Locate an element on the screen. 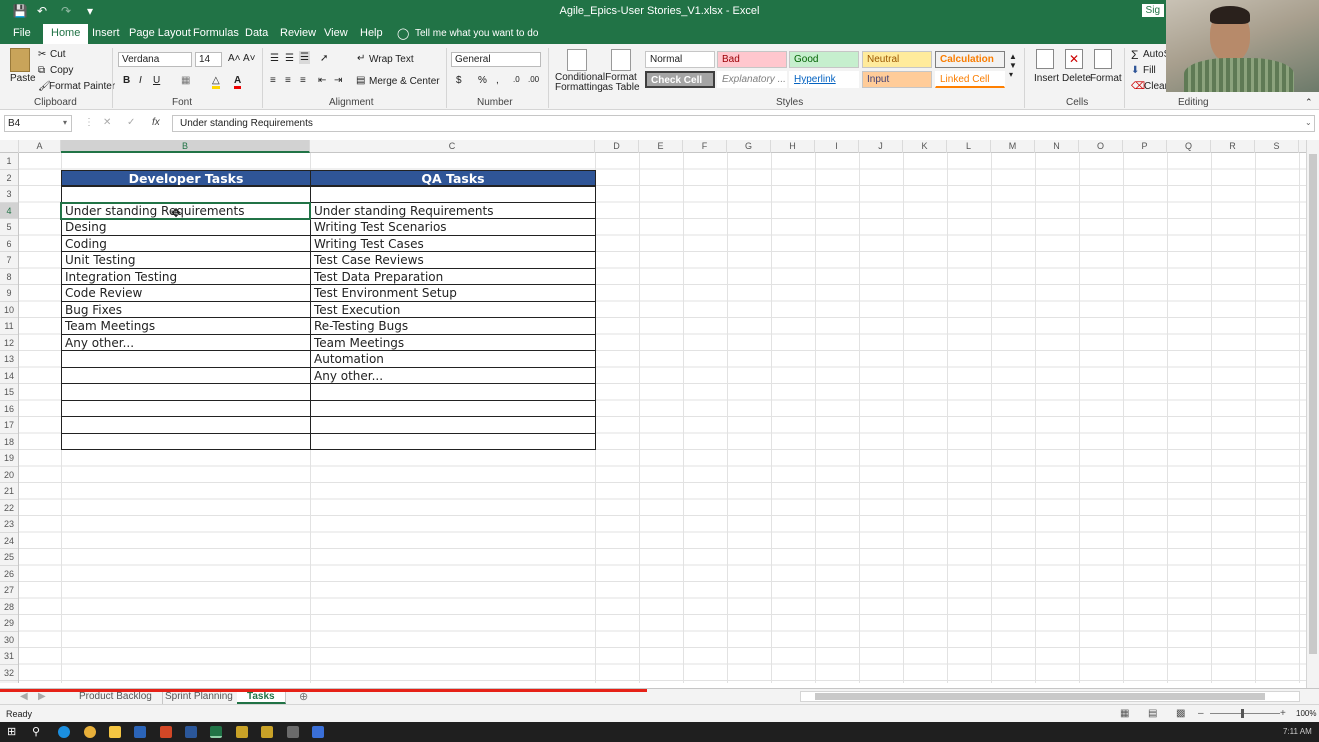 The image size is (1319, 742). row-header: 27 is located at coordinates (9, 590).